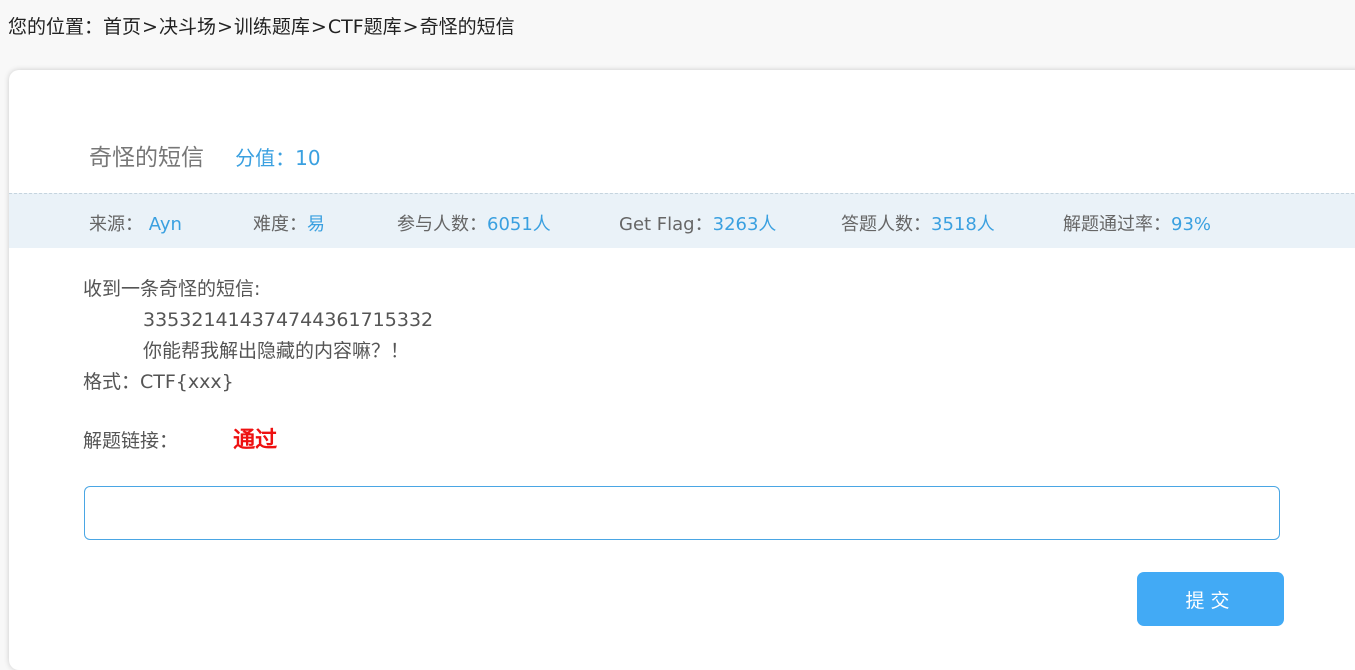 Image resolution: width=1355 pixels, height=670 pixels. What do you see at coordinates (467, 27) in the screenshot?
I see `breadcrumb-current: 奇怪的短信` at bounding box center [467, 27].